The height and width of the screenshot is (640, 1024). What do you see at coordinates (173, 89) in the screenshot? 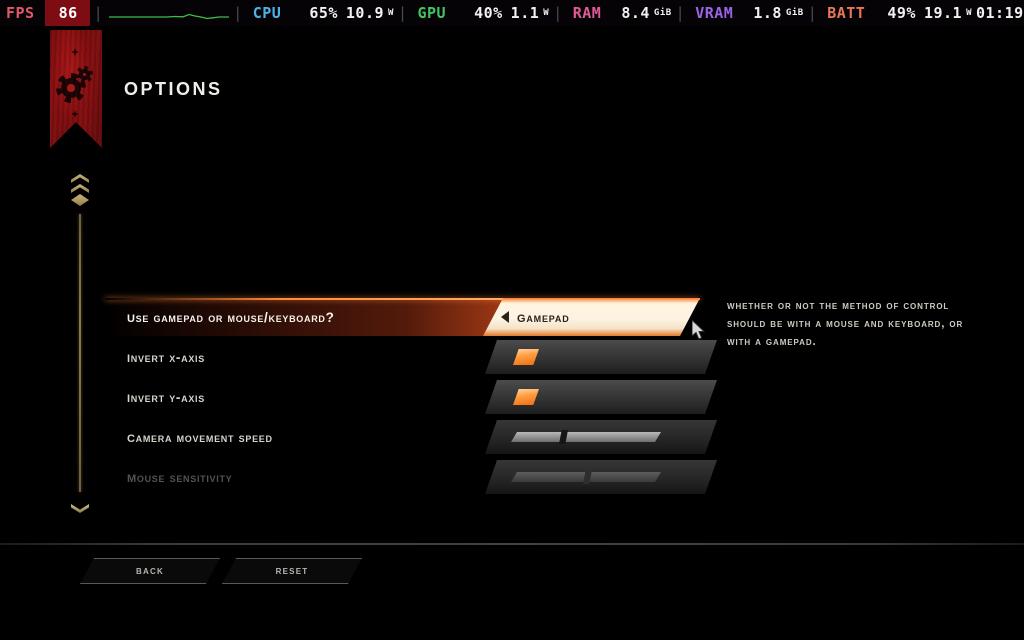
I see `page-title: OPTIONS` at bounding box center [173, 89].